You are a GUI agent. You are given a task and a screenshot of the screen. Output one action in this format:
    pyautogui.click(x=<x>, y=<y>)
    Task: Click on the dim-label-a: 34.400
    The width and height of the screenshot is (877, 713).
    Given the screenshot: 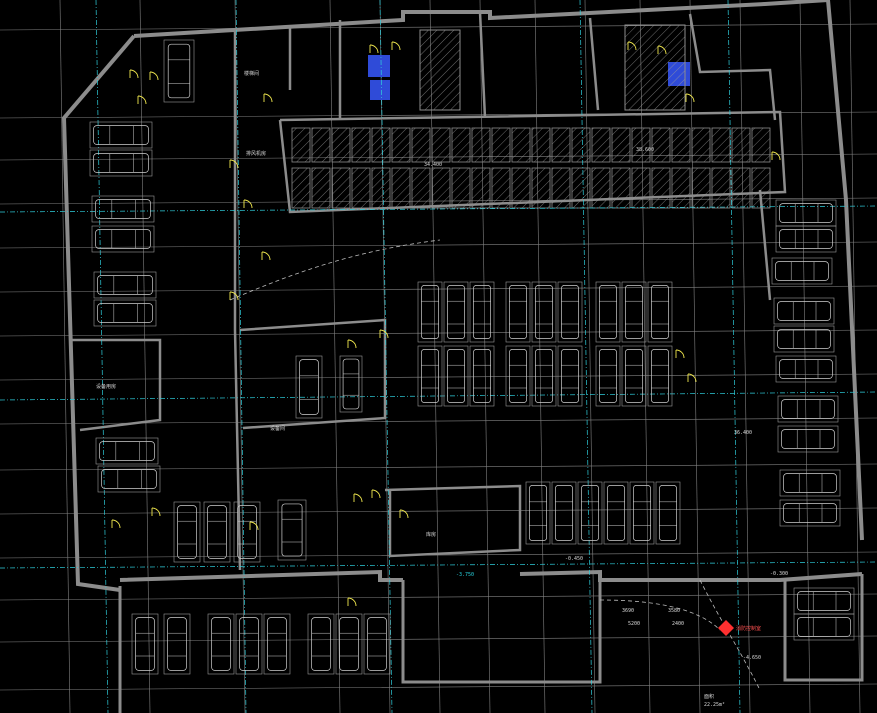 What is the action you would take?
    pyautogui.click(x=433, y=165)
    